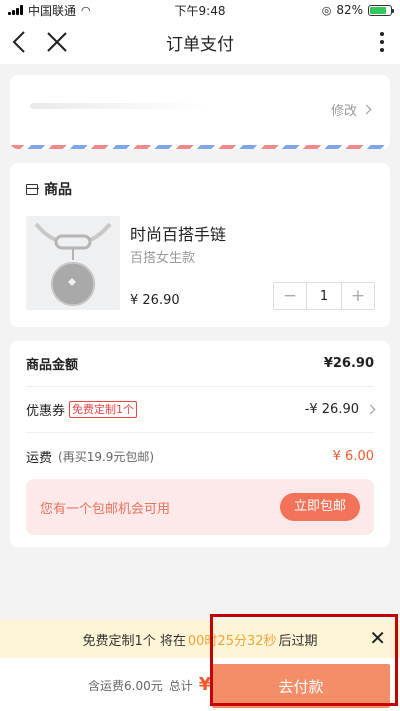 This screenshot has height=711, width=400. Describe the element at coordinates (134, 641) in the screenshot. I see `countdown-prefix: 免费定制1个 将在` at that location.